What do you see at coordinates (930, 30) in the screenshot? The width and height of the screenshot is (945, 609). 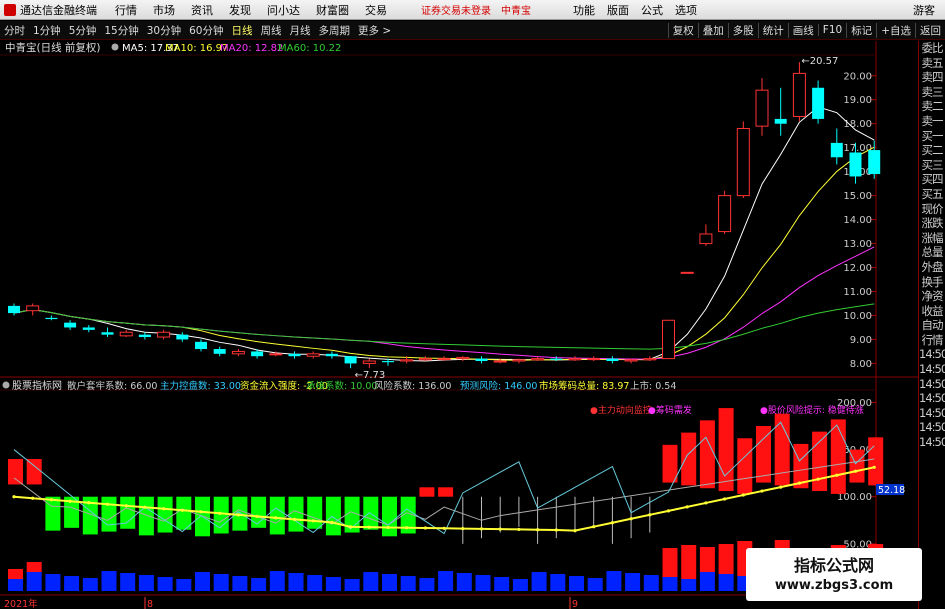 I see `button-back: 返回` at bounding box center [930, 30].